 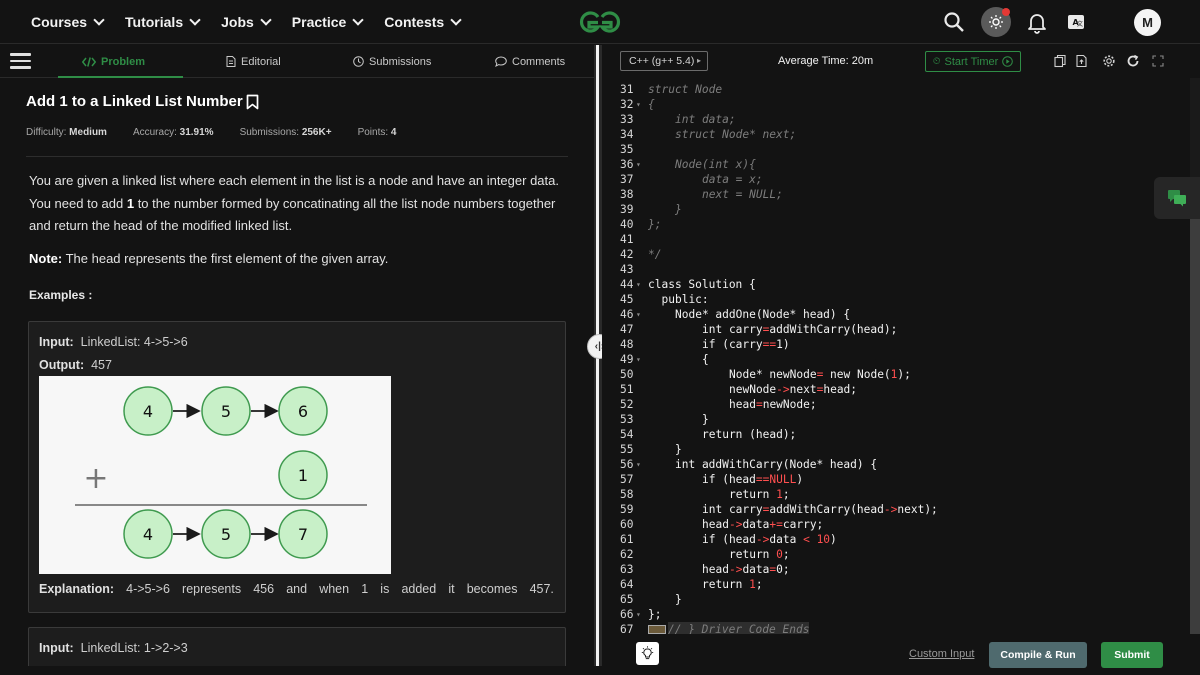 I want to click on gear-icon, so click(x=1109, y=61).